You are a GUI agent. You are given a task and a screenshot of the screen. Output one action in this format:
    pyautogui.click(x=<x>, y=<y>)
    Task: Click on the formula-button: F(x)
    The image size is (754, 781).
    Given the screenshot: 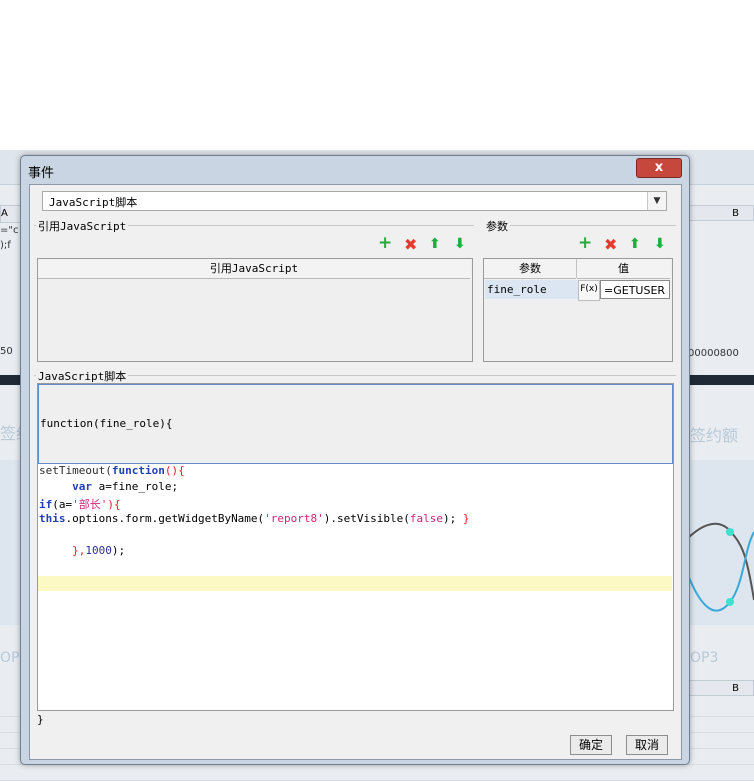 What is the action you would take?
    pyautogui.click(x=589, y=290)
    